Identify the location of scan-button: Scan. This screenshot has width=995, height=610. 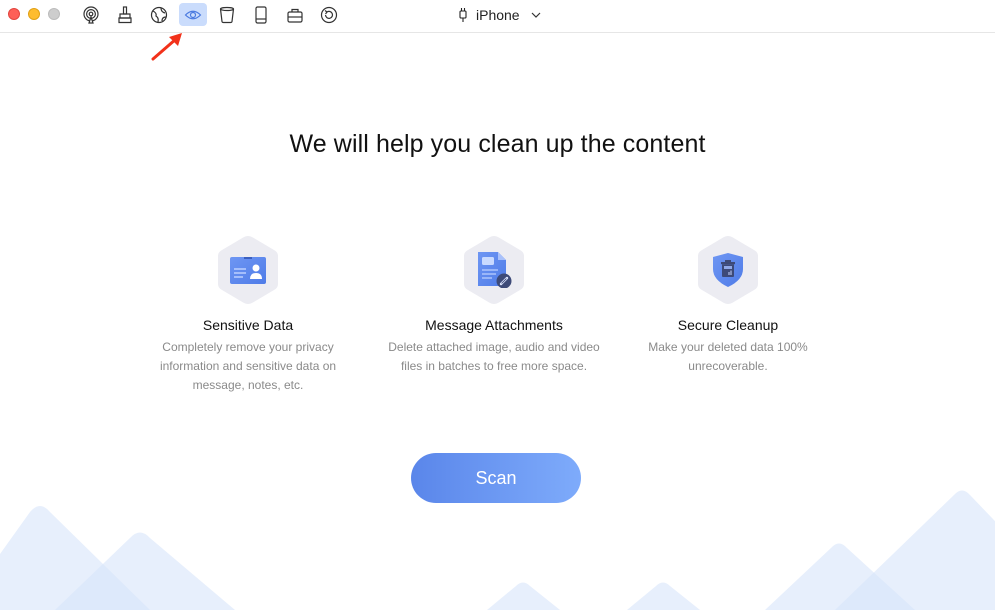
(496, 478).